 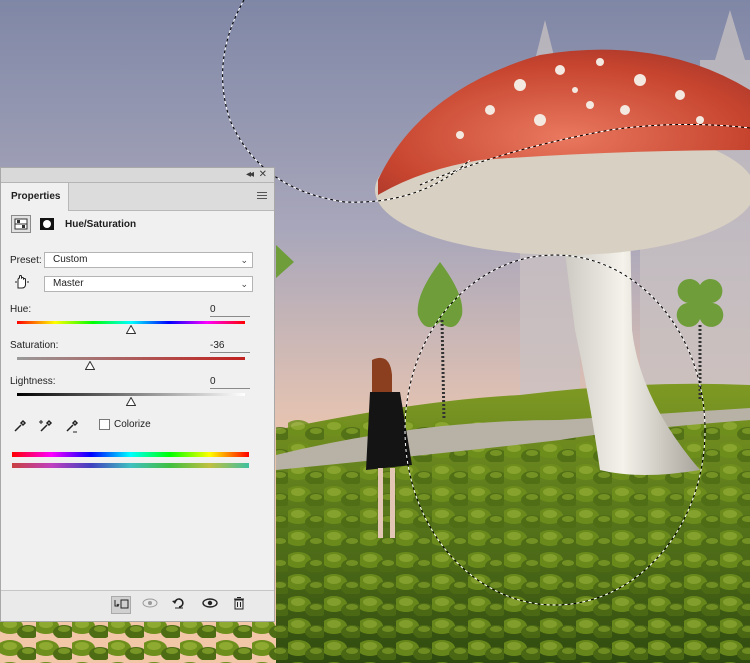 I want to click on hue-slider-thumb, so click(x=131, y=329).